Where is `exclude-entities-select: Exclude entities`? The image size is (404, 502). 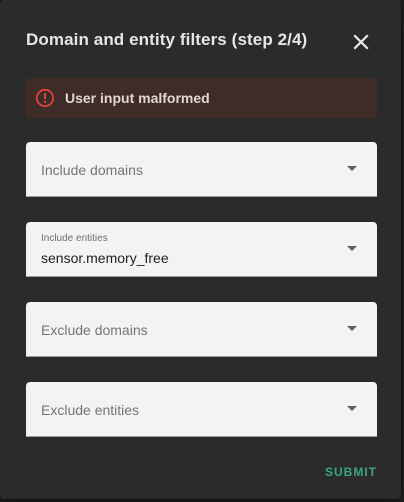 exclude-entities-select: Exclude entities is located at coordinates (201, 409).